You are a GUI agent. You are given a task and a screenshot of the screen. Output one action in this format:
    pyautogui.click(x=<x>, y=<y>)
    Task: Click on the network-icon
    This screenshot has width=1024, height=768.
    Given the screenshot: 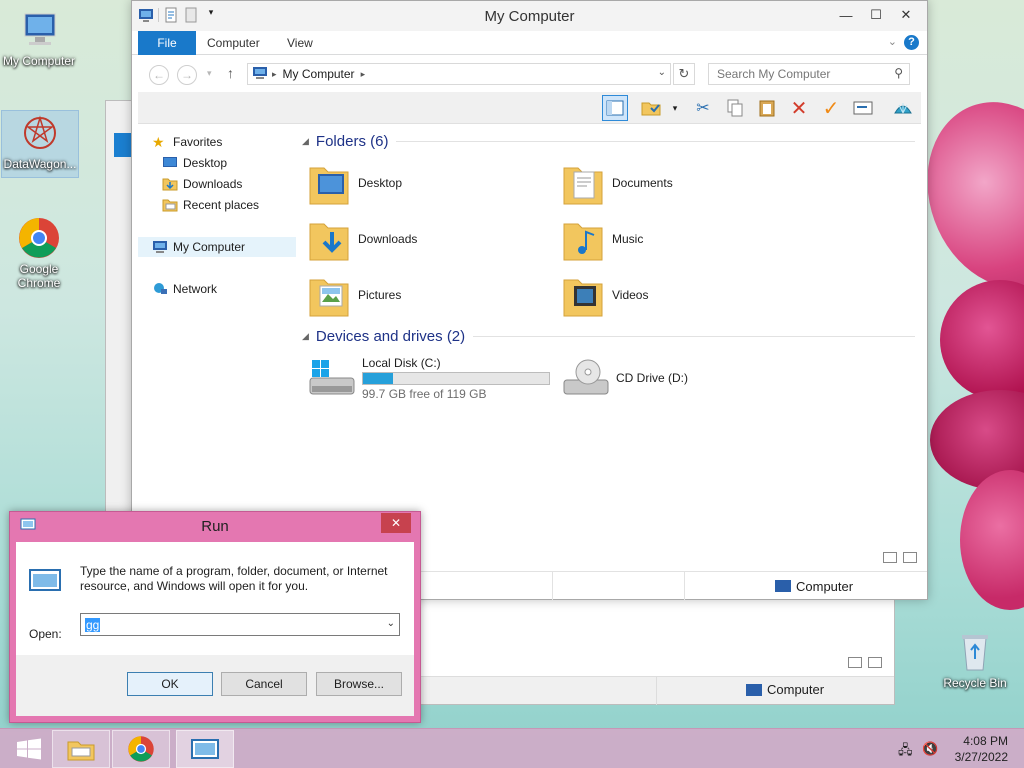 What is the action you would take?
    pyautogui.click(x=160, y=289)
    